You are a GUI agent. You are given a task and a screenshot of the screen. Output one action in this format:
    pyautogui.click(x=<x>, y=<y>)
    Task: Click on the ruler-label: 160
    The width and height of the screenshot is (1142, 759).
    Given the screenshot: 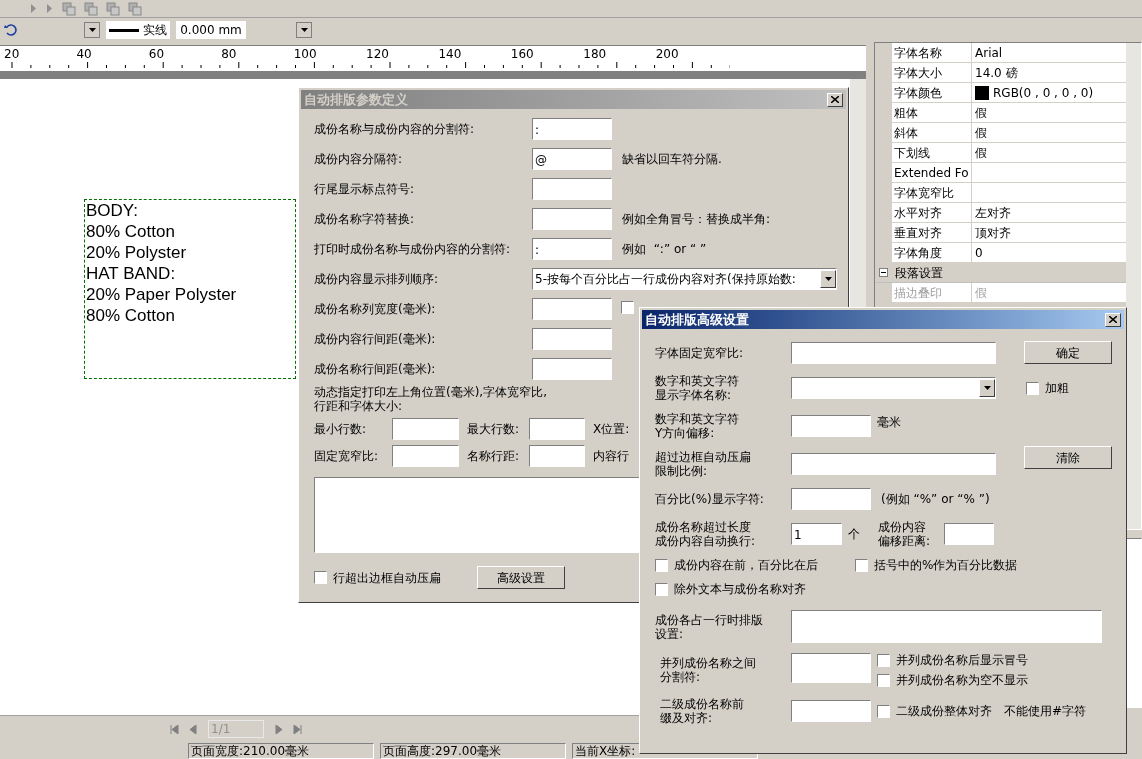 What is the action you would take?
    pyautogui.click(x=522, y=54)
    